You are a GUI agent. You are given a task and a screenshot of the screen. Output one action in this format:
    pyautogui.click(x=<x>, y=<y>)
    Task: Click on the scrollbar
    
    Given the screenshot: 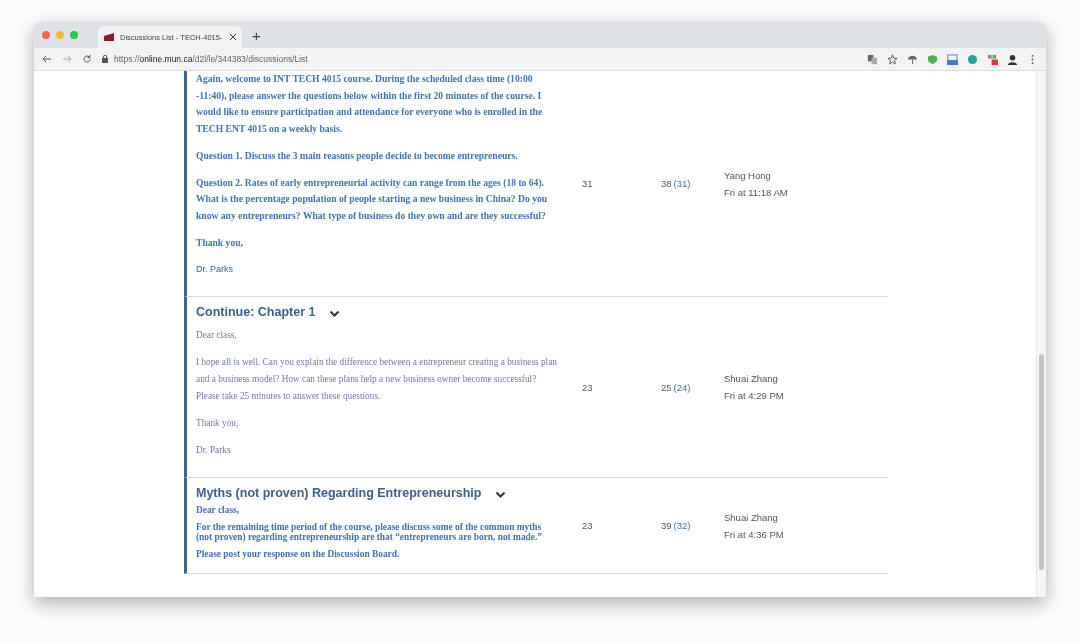 What is the action you would take?
    pyautogui.click(x=1041, y=334)
    